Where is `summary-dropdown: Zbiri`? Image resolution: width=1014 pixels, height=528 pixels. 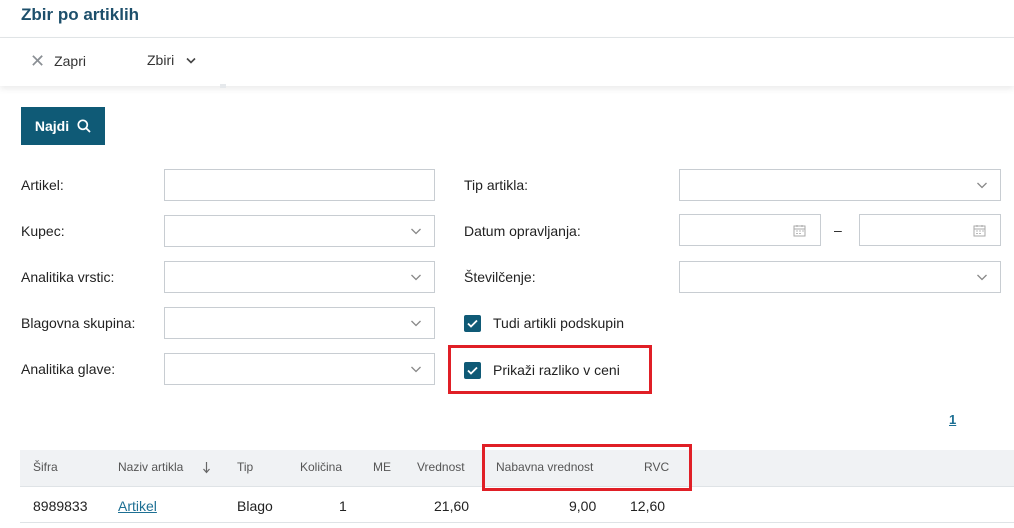
summary-dropdown: Zbiri is located at coordinates (171, 60).